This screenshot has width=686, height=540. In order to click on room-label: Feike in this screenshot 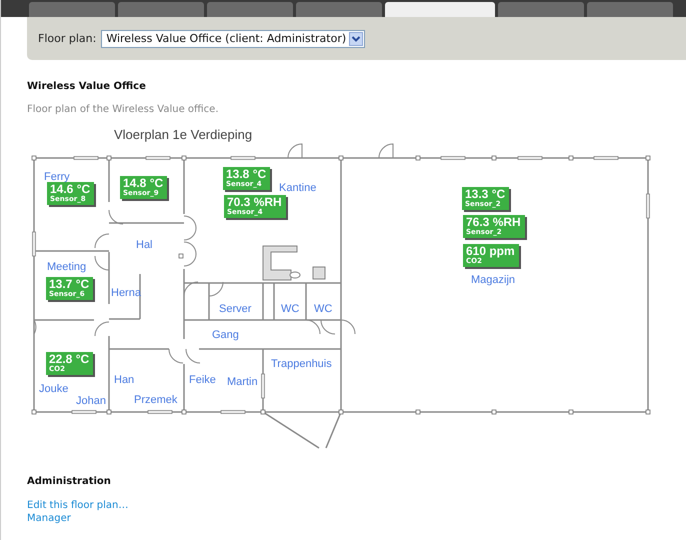, I will do `click(202, 380)`.